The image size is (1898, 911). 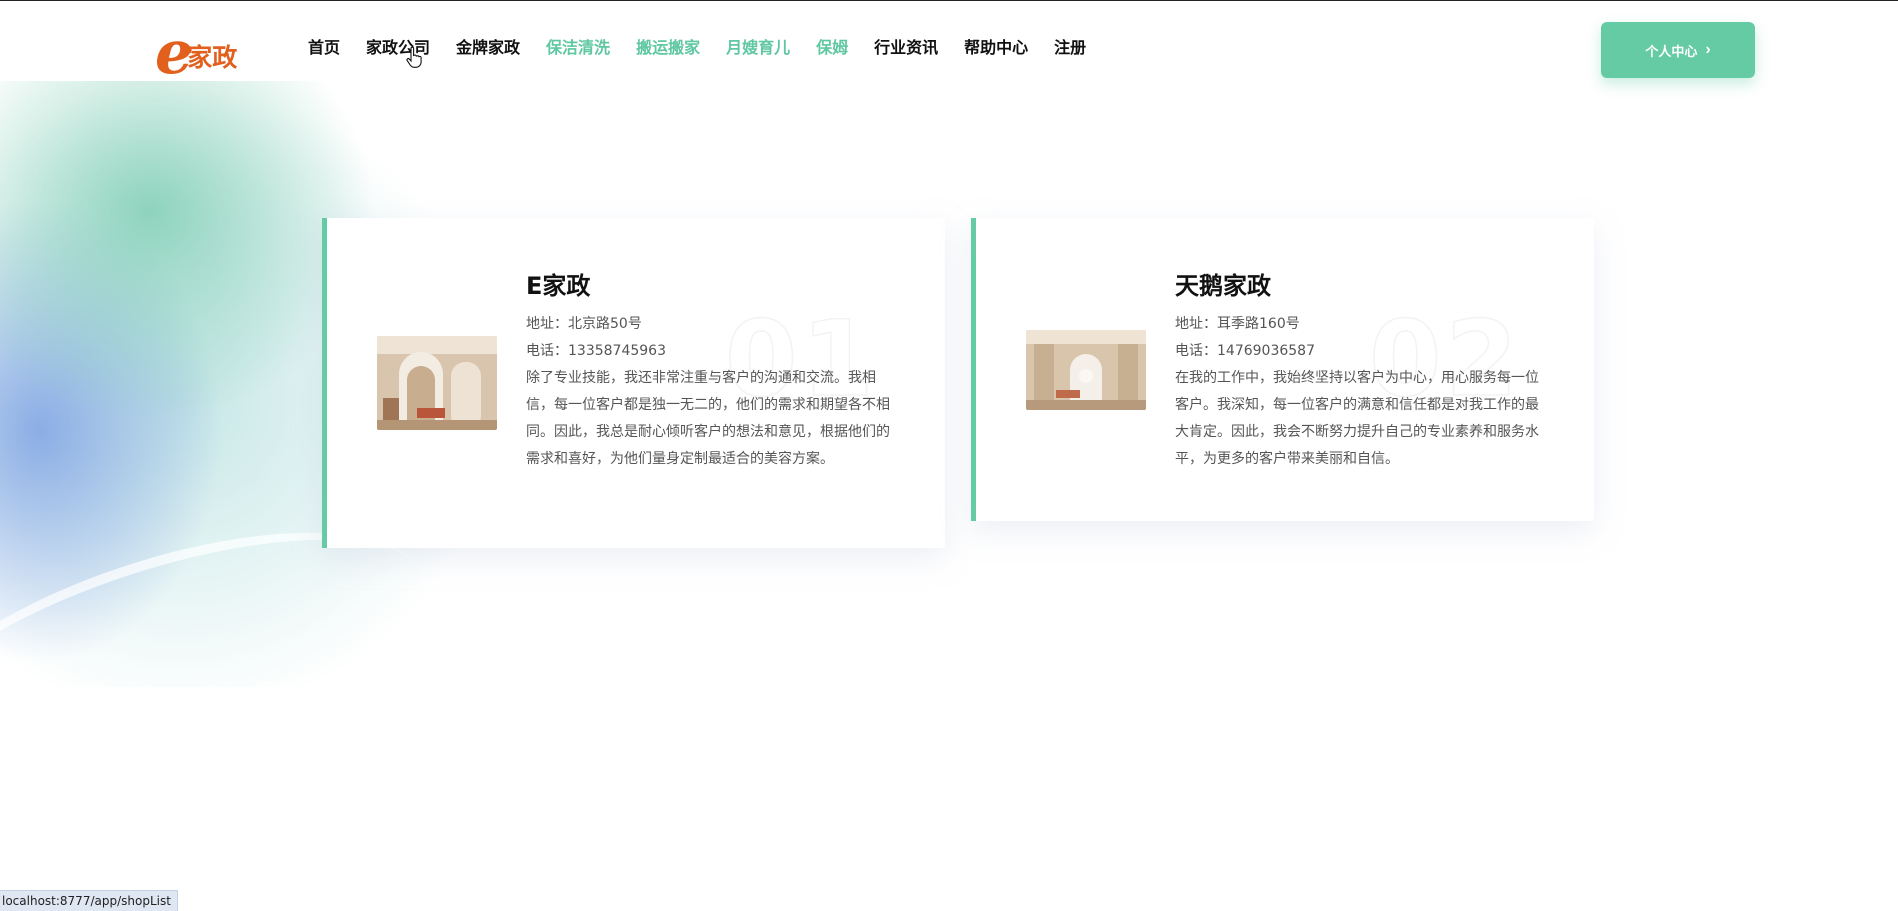 What do you see at coordinates (1245, 351) in the screenshot?
I see `company-phone: 电话：14769036587` at bounding box center [1245, 351].